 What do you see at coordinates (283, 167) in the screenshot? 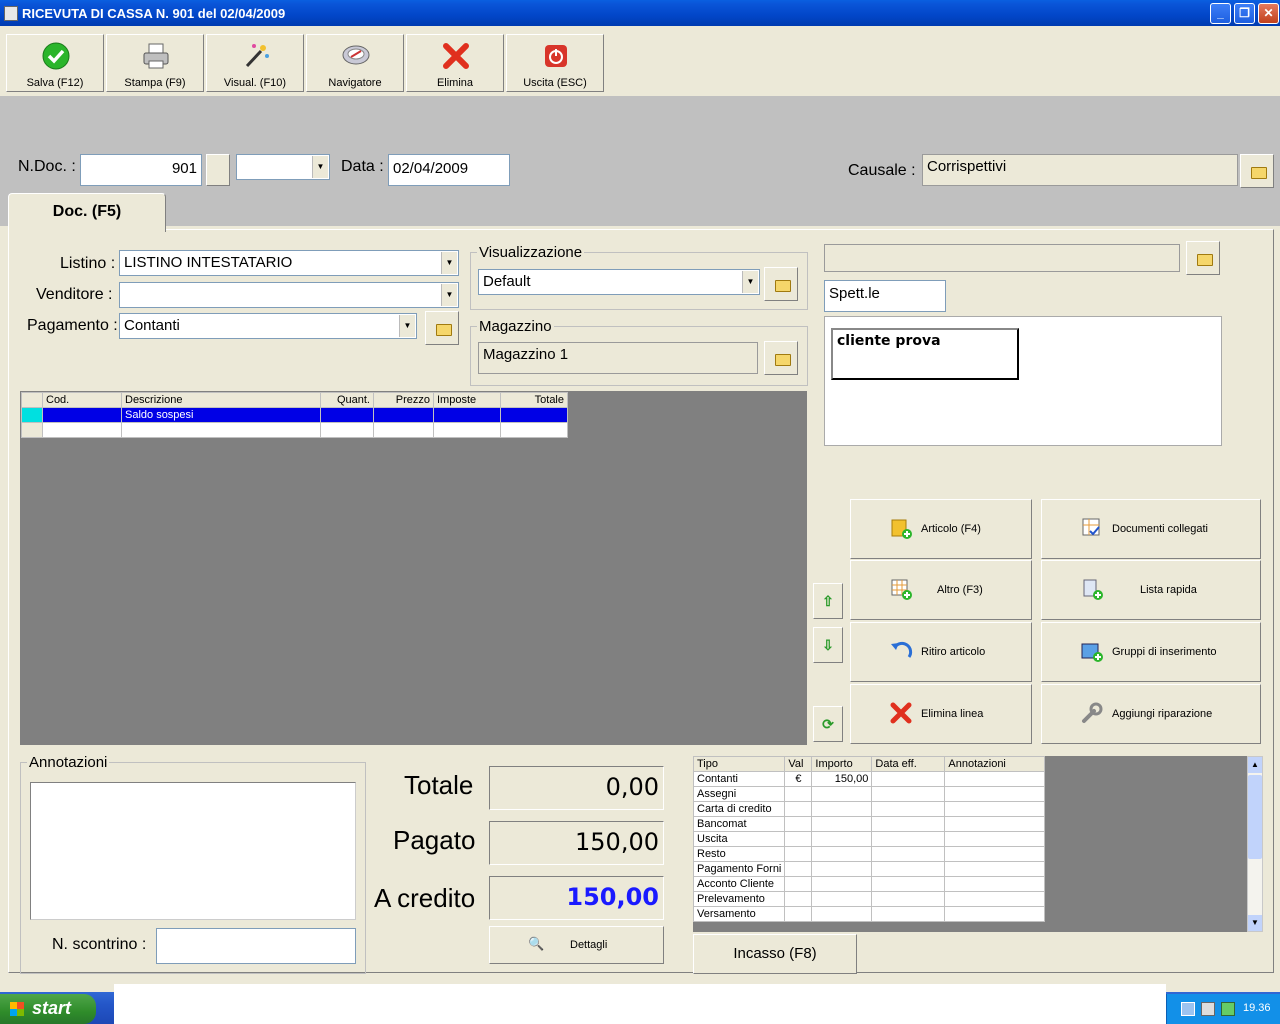
I see `series-select: ▼` at bounding box center [283, 167].